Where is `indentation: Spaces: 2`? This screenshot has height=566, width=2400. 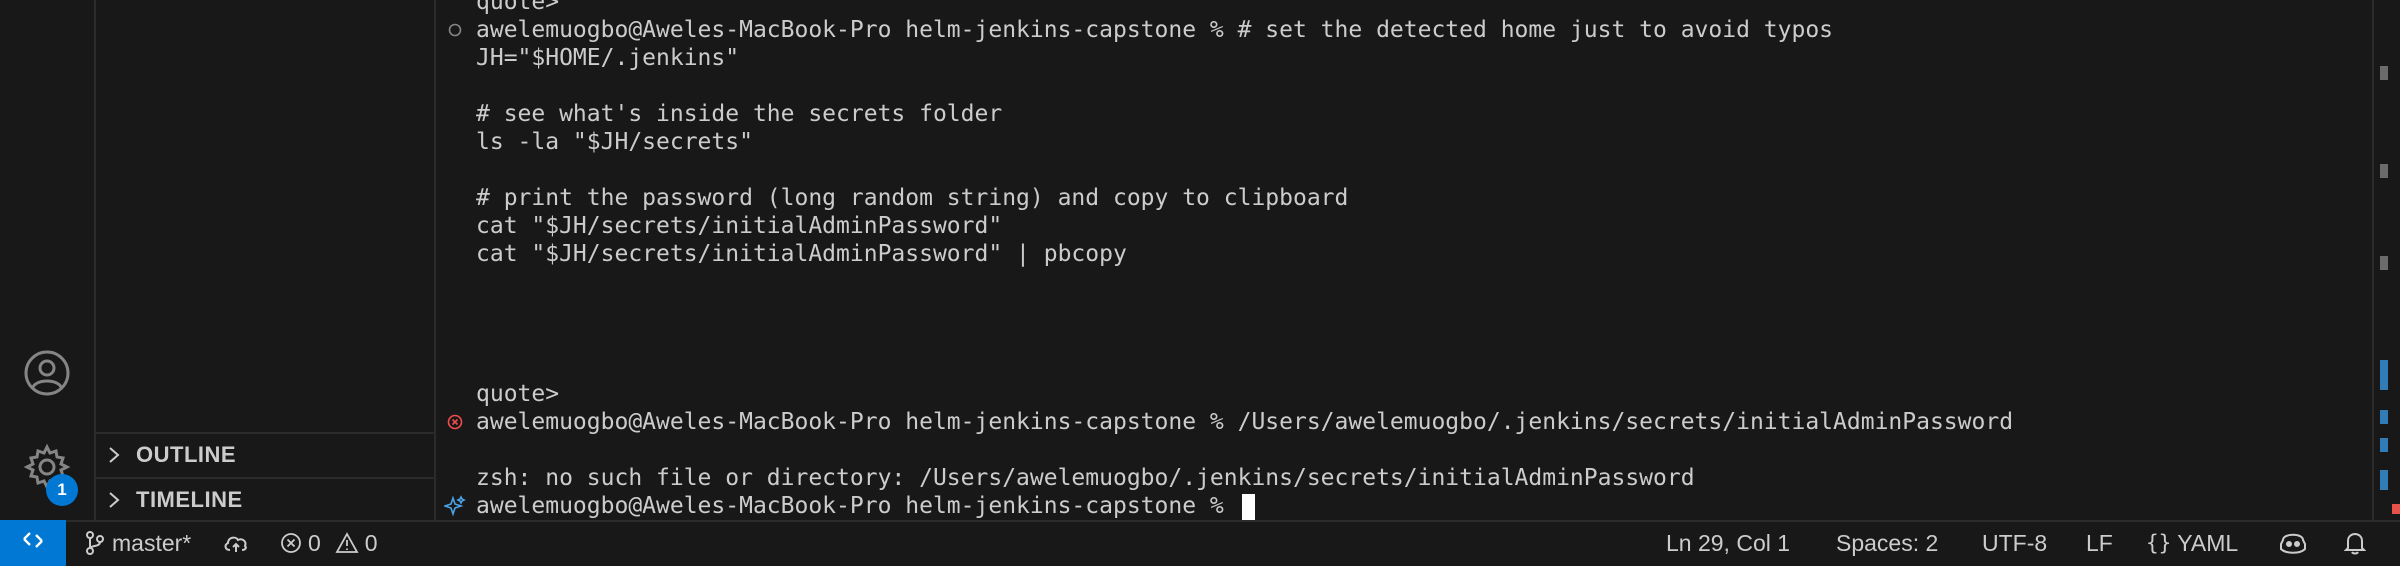
indentation: Spaces: 2 is located at coordinates (1887, 542).